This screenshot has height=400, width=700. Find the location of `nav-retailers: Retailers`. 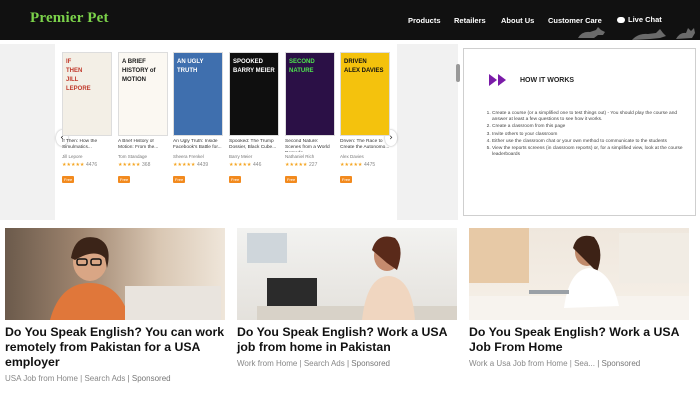

nav-retailers: Retailers is located at coordinates (470, 20).